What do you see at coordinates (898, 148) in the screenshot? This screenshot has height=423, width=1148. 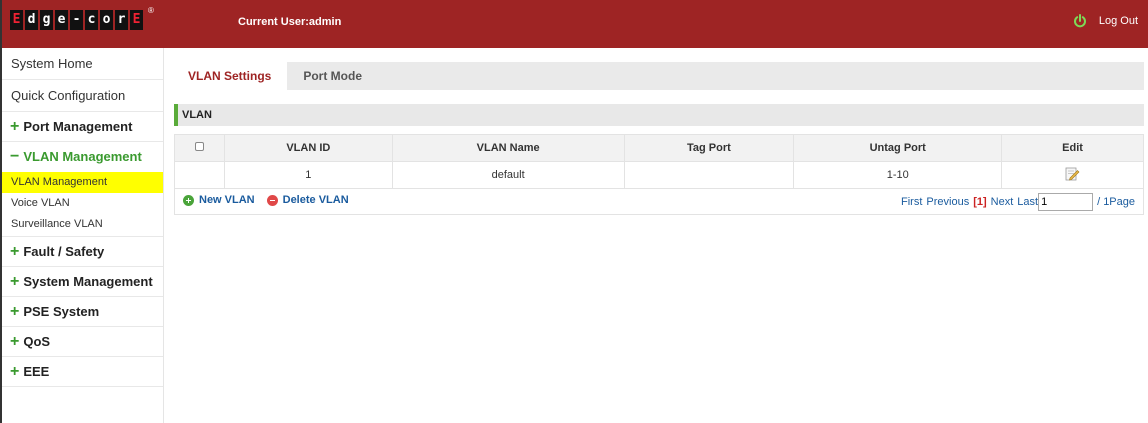 I see `column-header-untag-port: Untag Port` at bounding box center [898, 148].